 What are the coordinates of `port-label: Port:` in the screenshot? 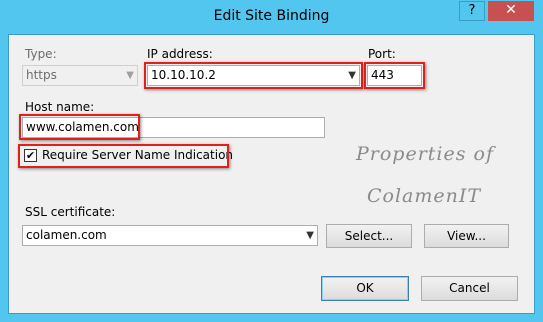 It's located at (382, 54).